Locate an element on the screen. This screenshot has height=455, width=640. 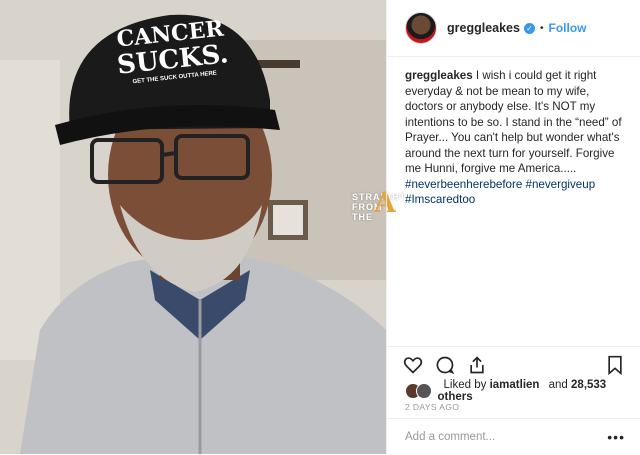
post-timestamp: 2 DAYS AGO is located at coordinates (432, 407).